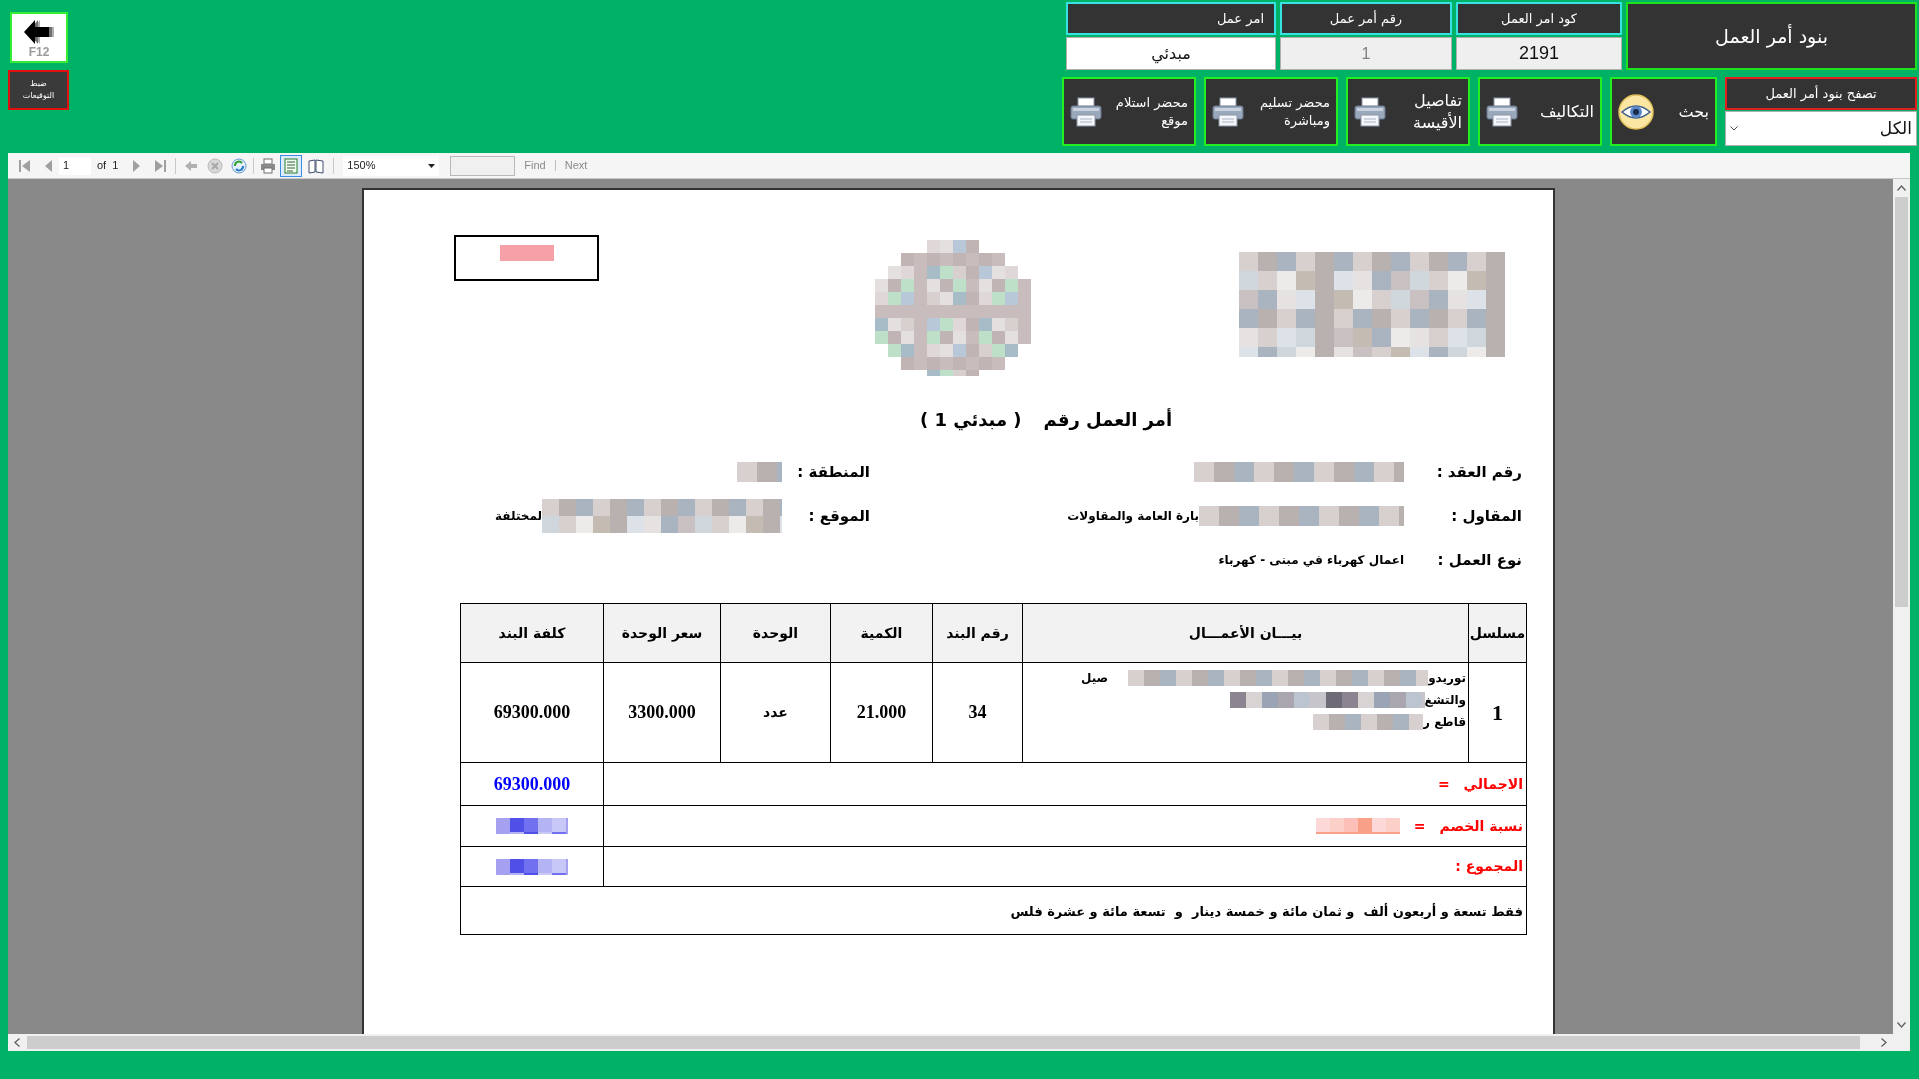 This screenshot has width=1919, height=1079. I want to click on last-page-icon, so click(160, 165).